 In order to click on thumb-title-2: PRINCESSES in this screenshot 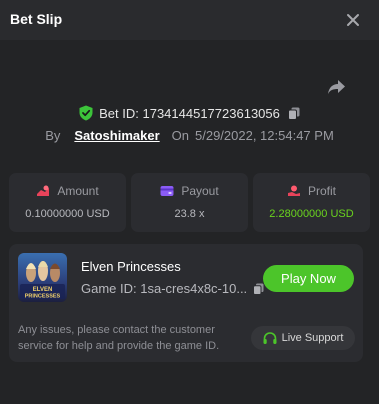, I will do `click(43, 297)`.